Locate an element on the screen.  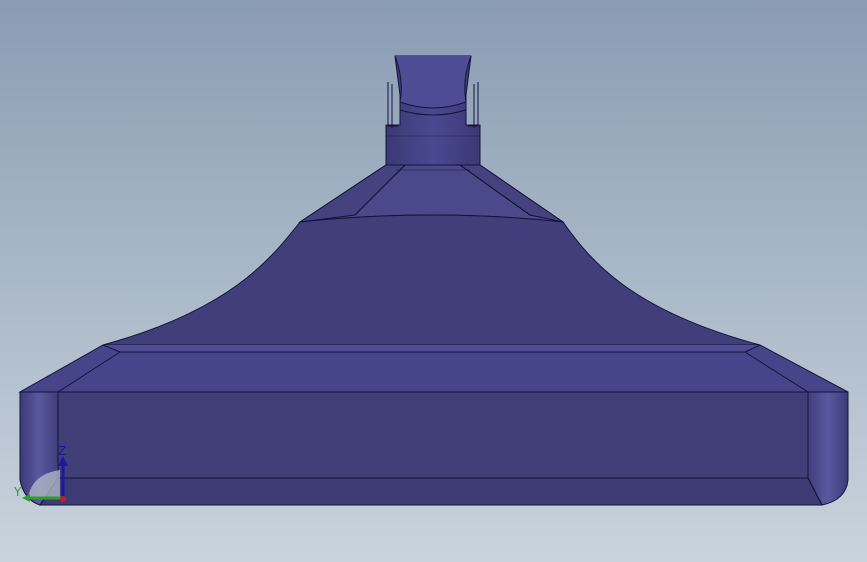
nozzle is located at coordinates (433, 110).